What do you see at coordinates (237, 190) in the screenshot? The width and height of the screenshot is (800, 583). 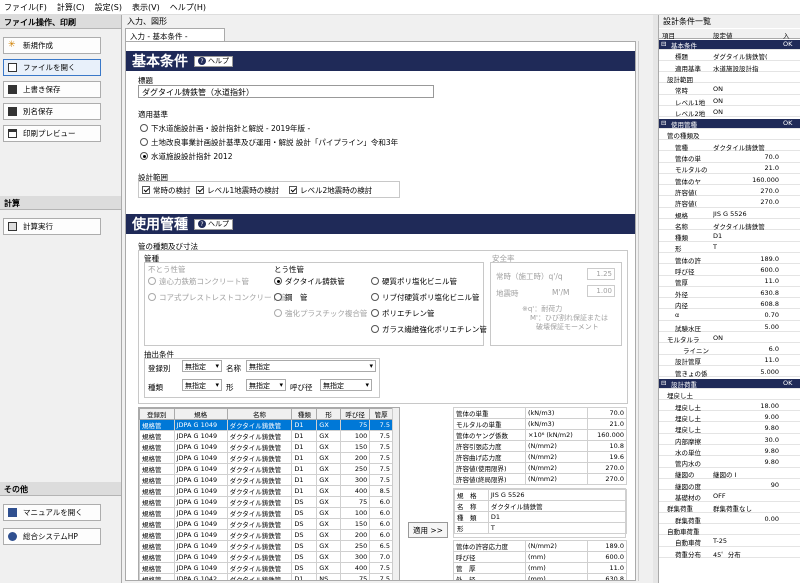 I see `check-level1: レベル1地震時の検討` at bounding box center [237, 190].